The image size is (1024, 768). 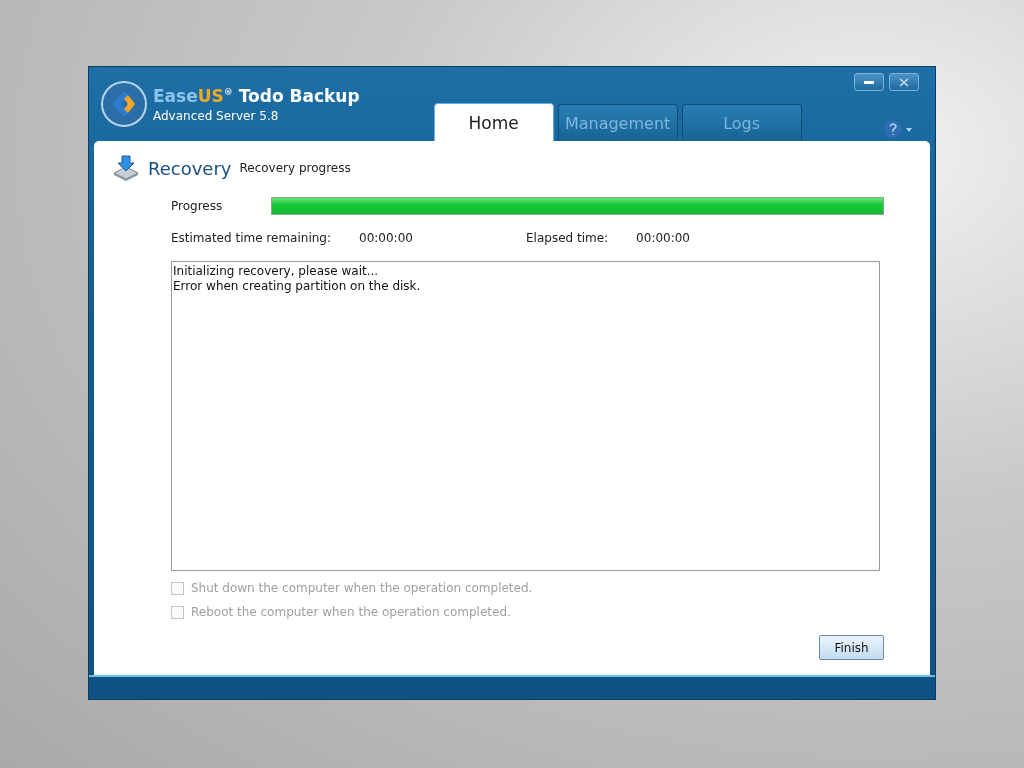 I want to click on checkbox-label: Shut down the computer when the operation completed., so click(x=362, y=588).